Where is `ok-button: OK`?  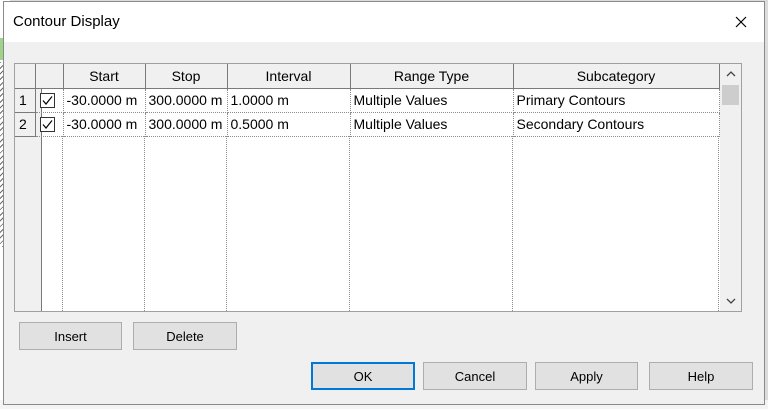 ok-button: OK is located at coordinates (363, 376).